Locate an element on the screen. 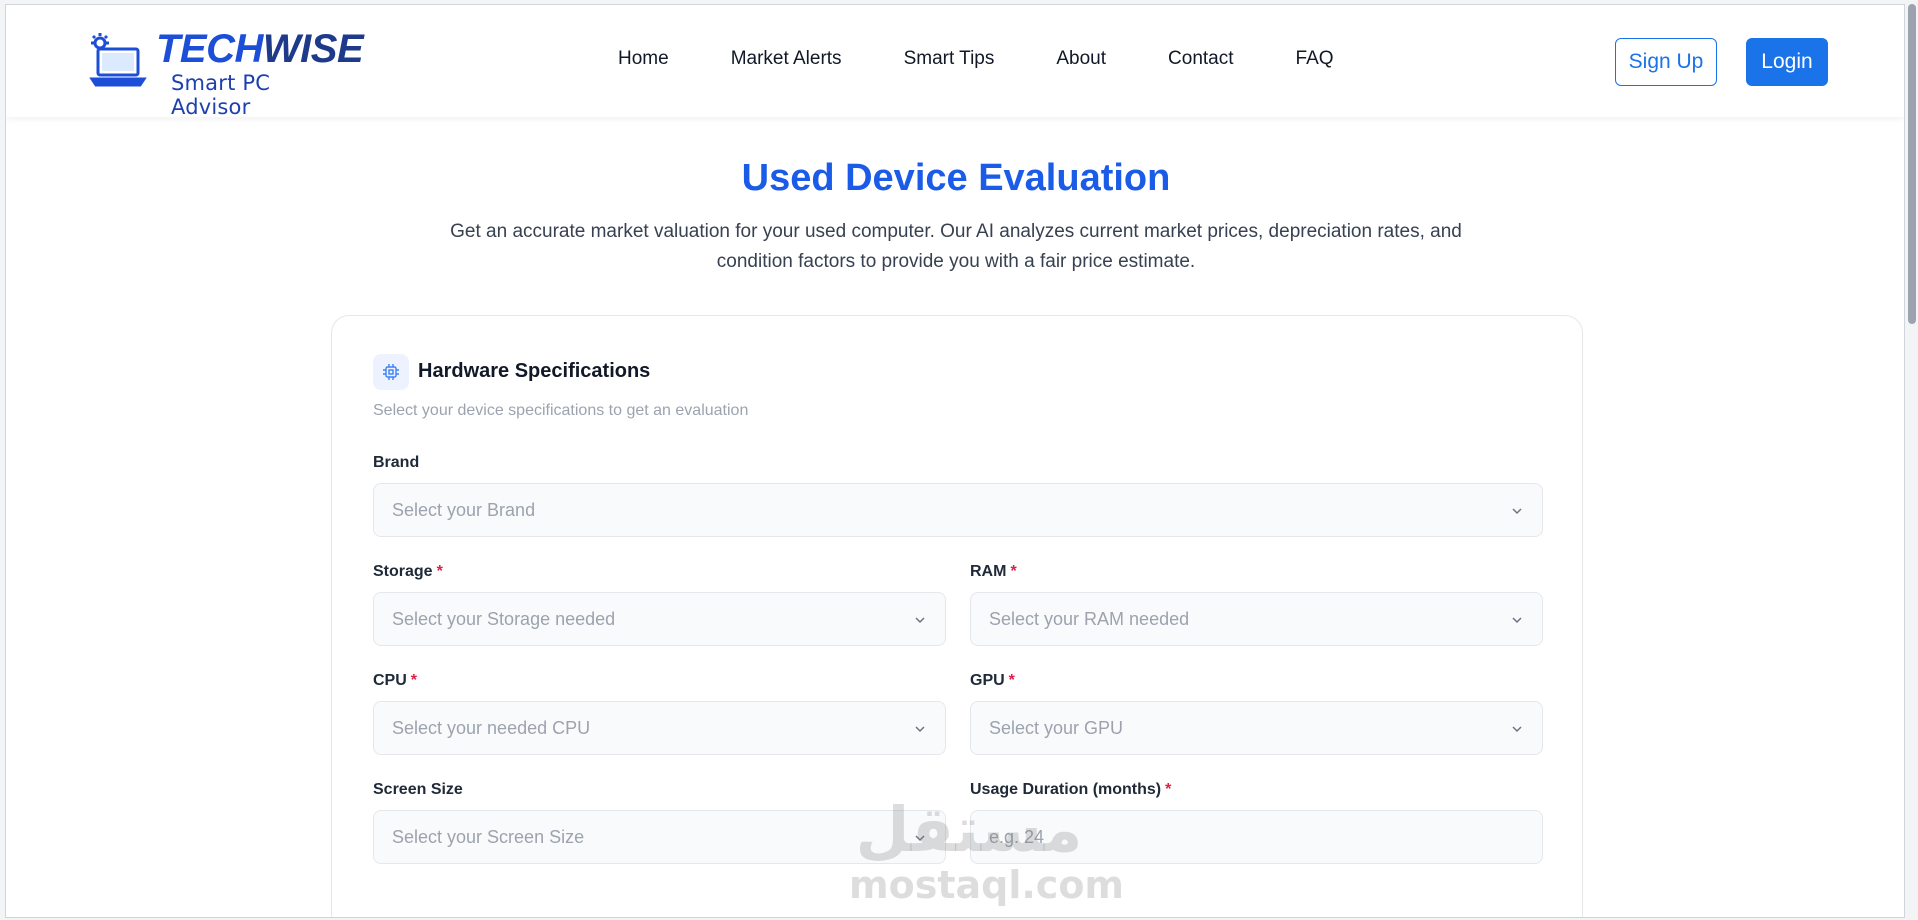 The width and height of the screenshot is (1918, 920). ram-select-placeholder: Select your RAM needed is located at coordinates (1089, 618).